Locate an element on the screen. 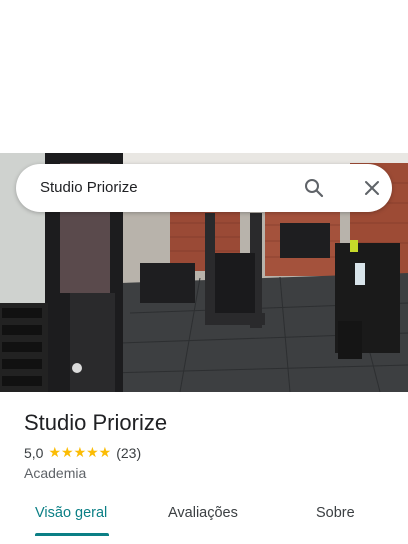 This screenshot has width=408, height=544. active-tab-indicator is located at coordinates (72, 534).